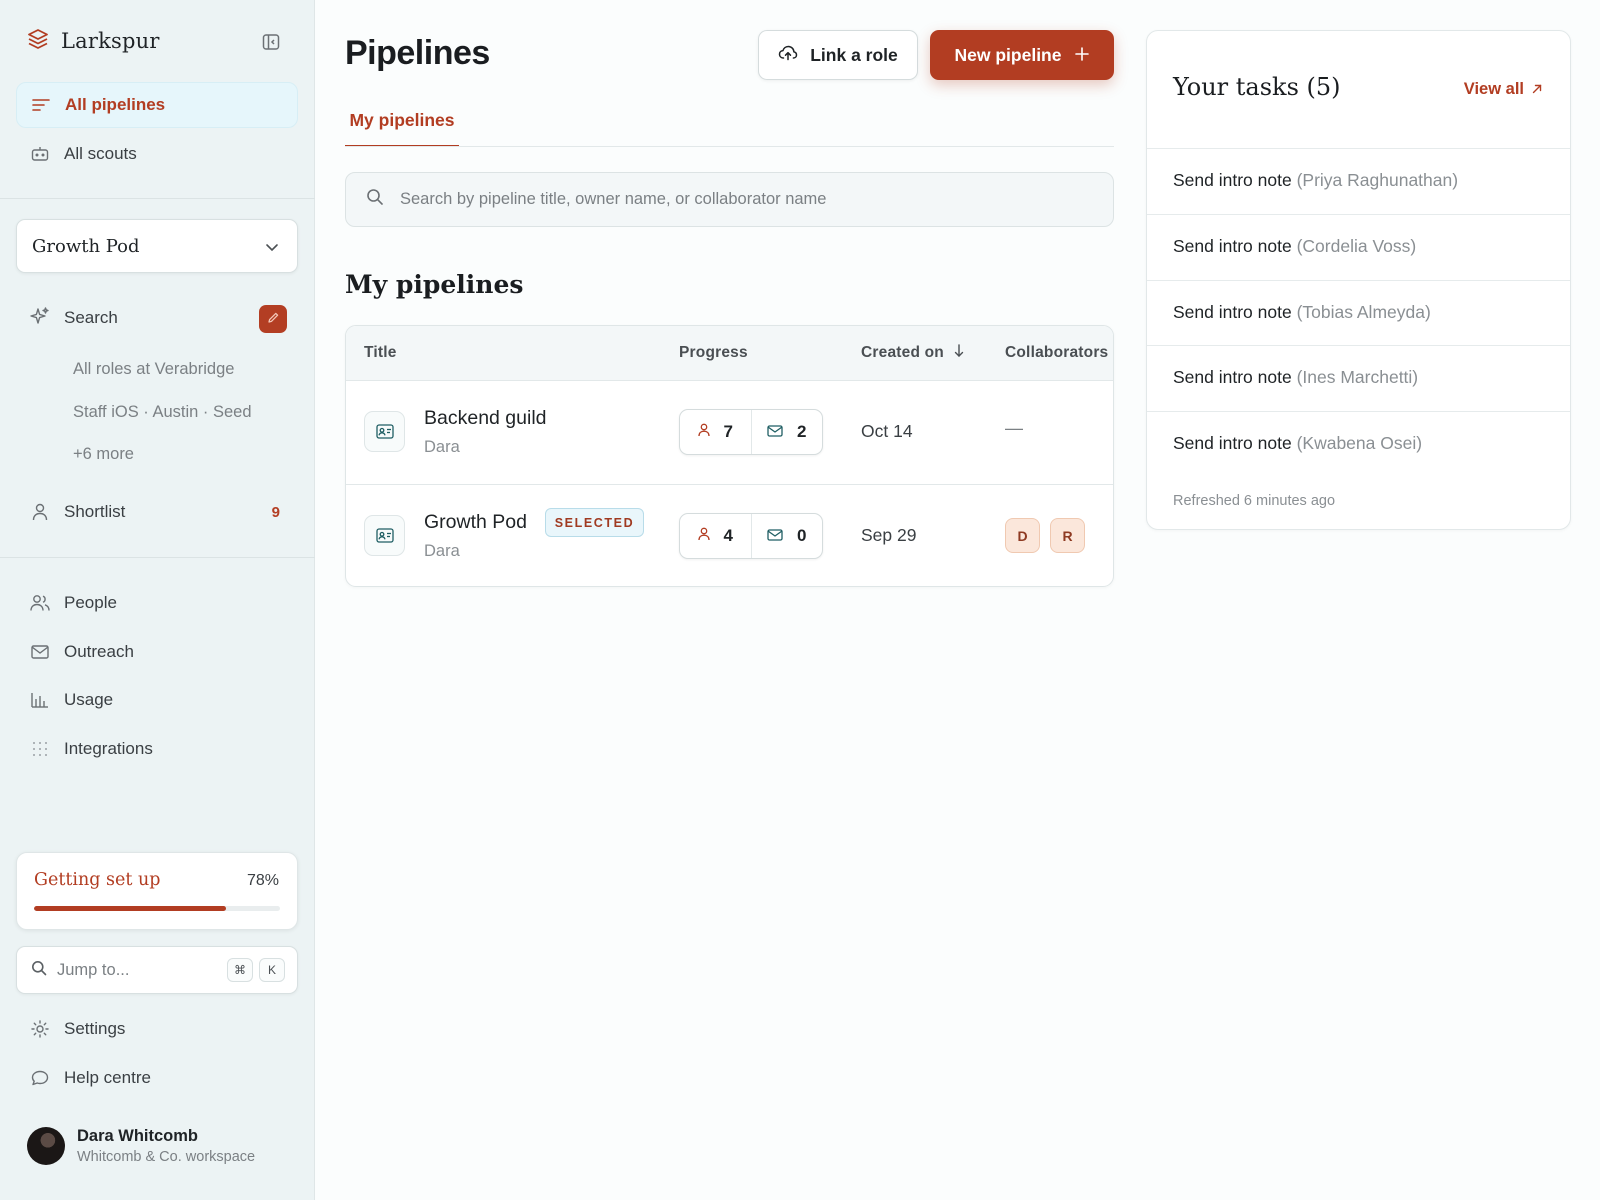 The height and width of the screenshot is (1200, 1600). Describe the element at coordinates (1493, 89) in the screenshot. I see `view-all-label: View all` at that location.